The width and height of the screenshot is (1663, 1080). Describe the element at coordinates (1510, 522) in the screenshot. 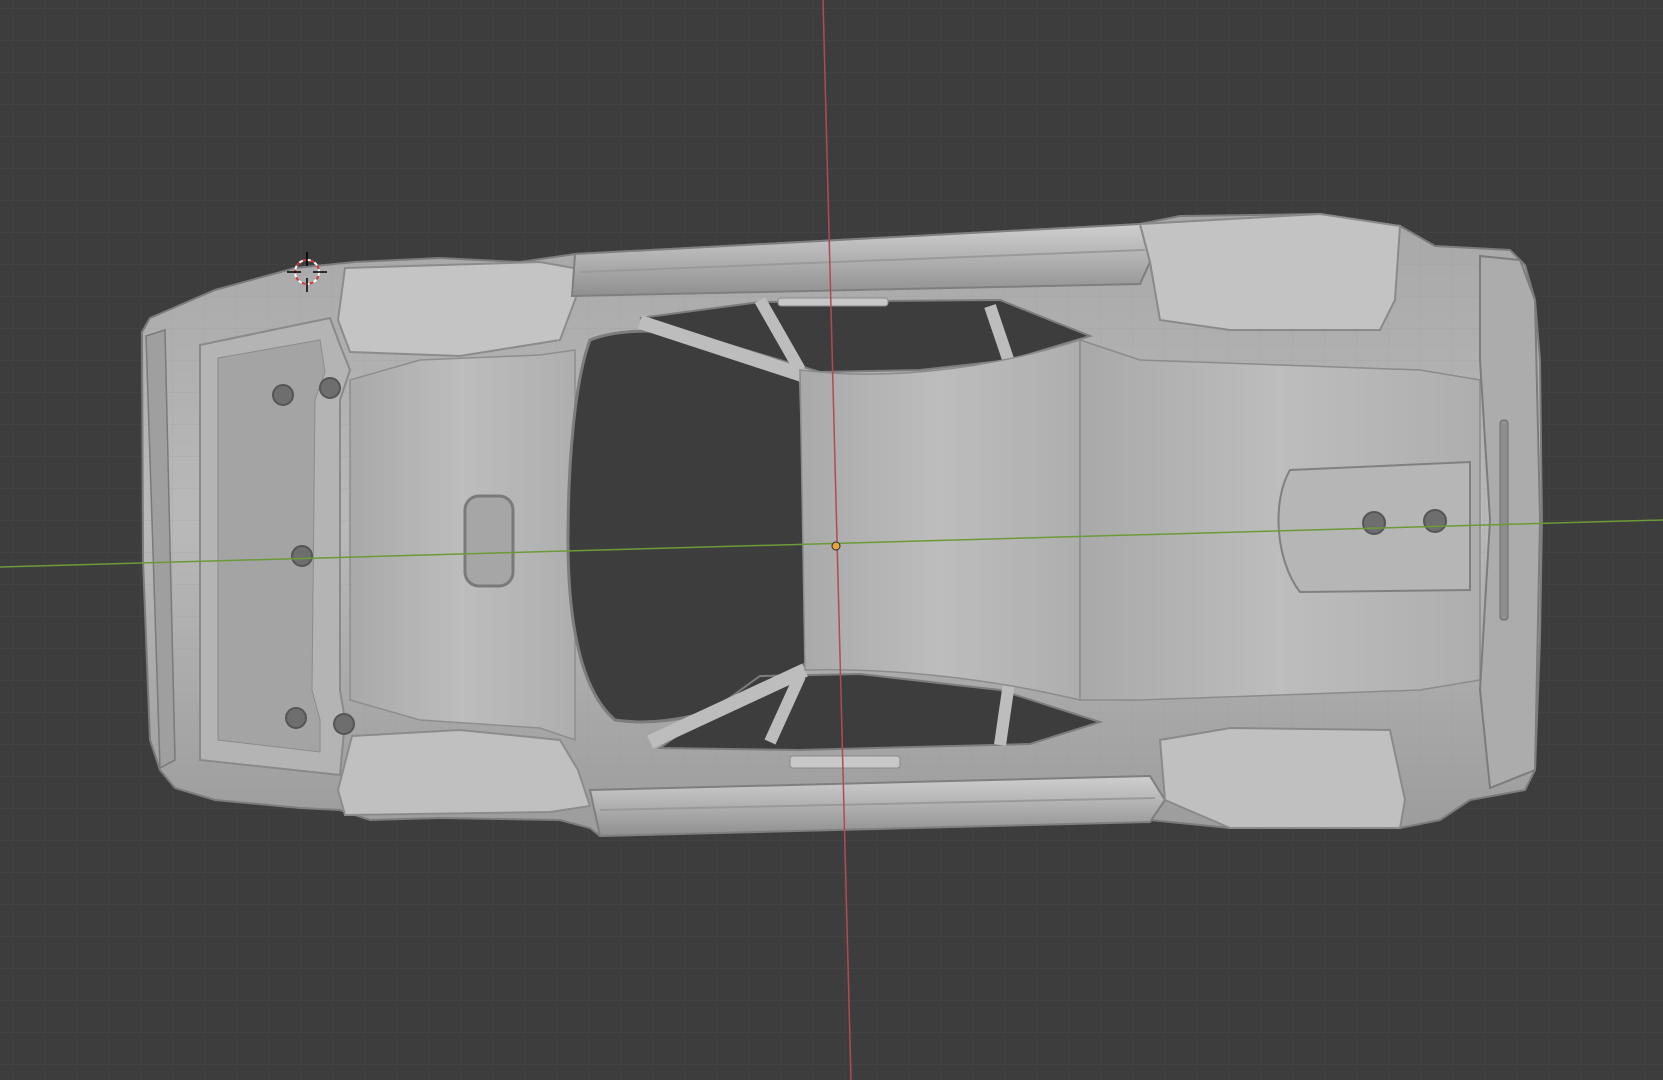

I see `rear-bumper` at that location.